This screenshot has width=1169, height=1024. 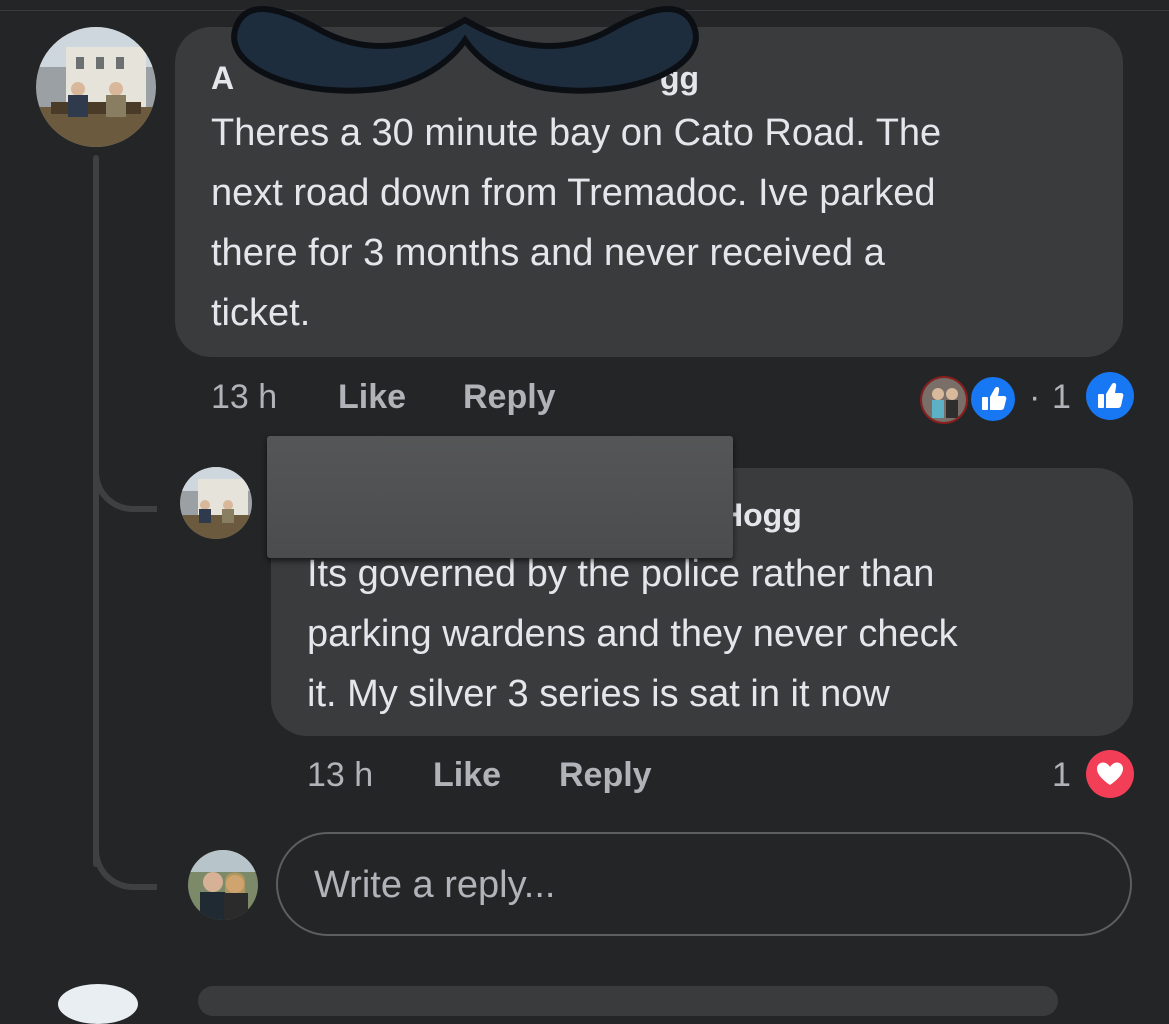 What do you see at coordinates (216, 503) in the screenshot?
I see `replier-avatar` at bounding box center [216, 503].